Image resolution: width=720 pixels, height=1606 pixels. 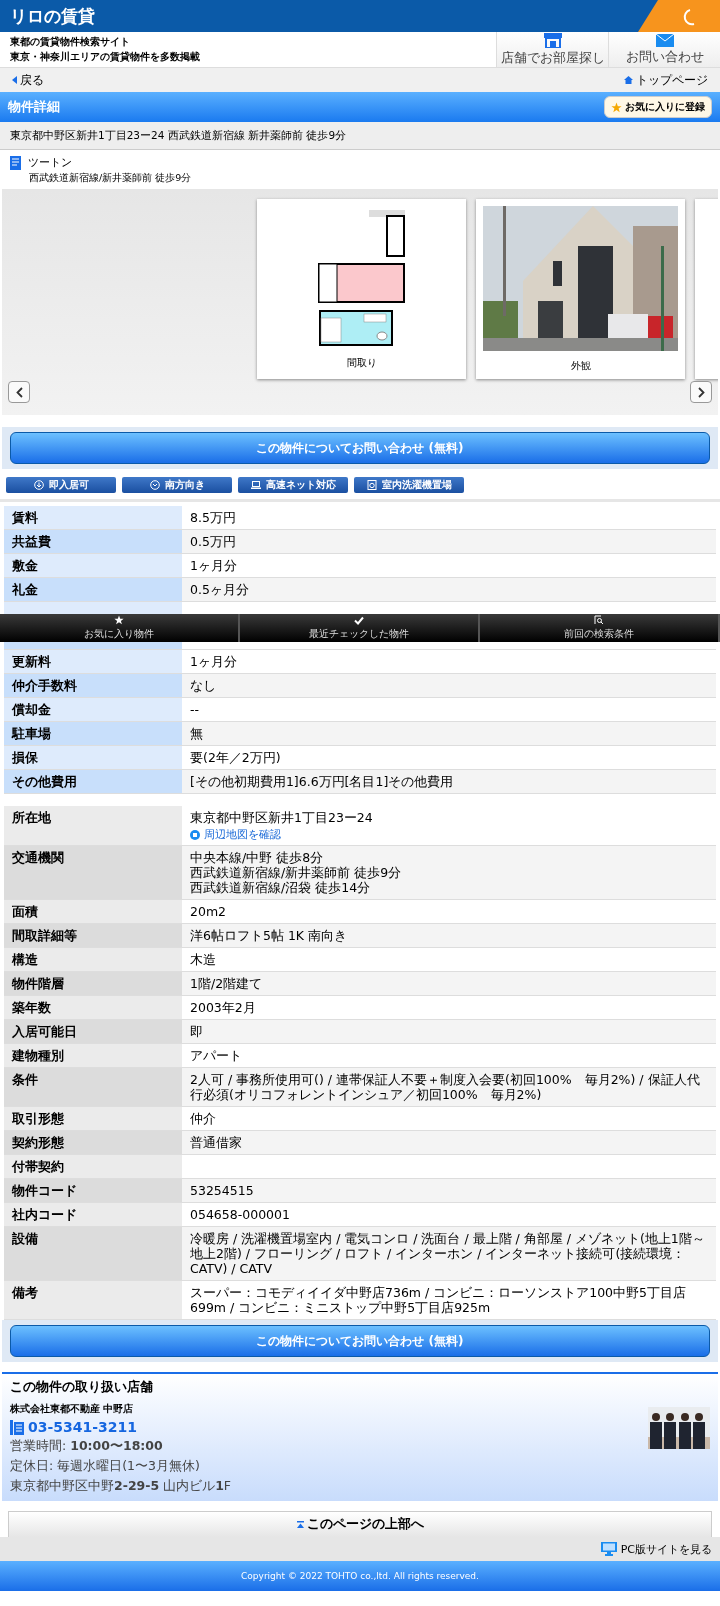 I want to click on business-hours: 営業時間: 10:00〜18:00, so click(x=87, y=1447).